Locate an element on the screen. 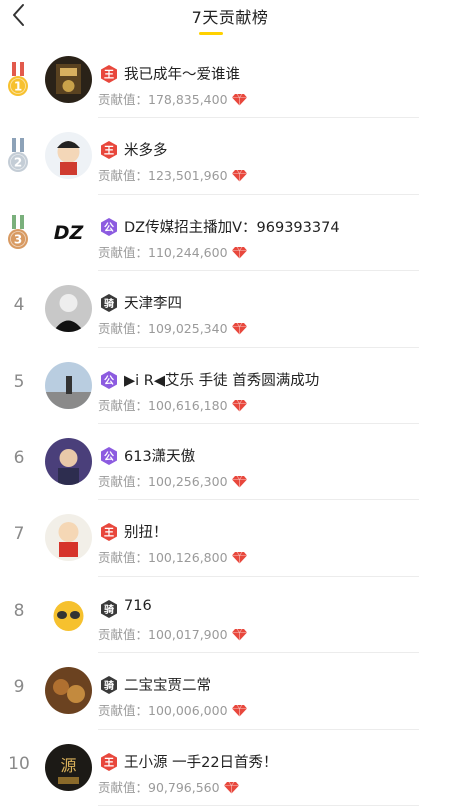  user-name: 天津李四 is located at coordinates (153, 302).